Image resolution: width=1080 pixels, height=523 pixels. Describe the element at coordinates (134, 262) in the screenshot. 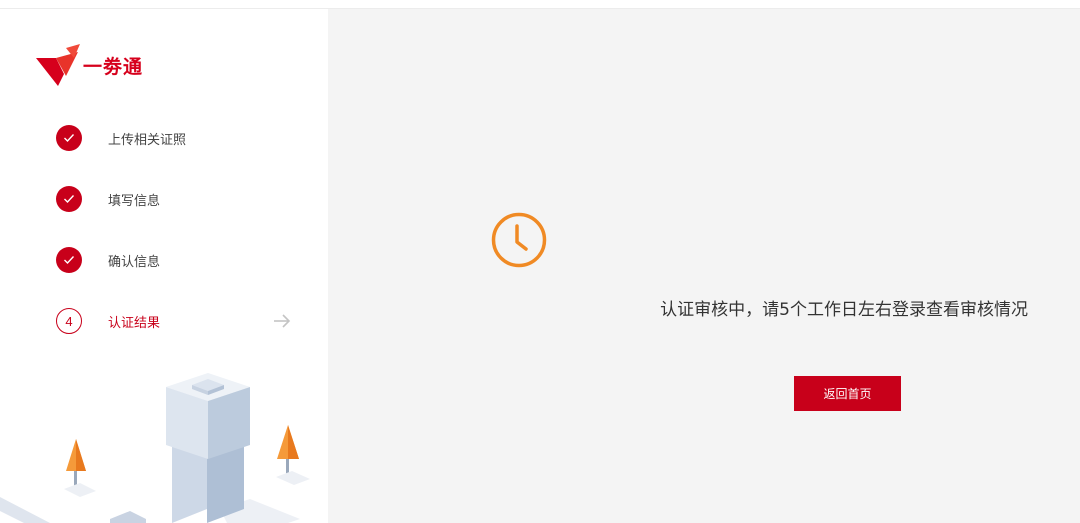

I see `step-label: 确认信息` at that location.